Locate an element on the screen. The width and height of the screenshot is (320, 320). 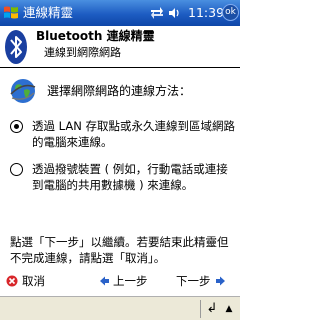
ok-button: ok is located at coordinates (230, 12).